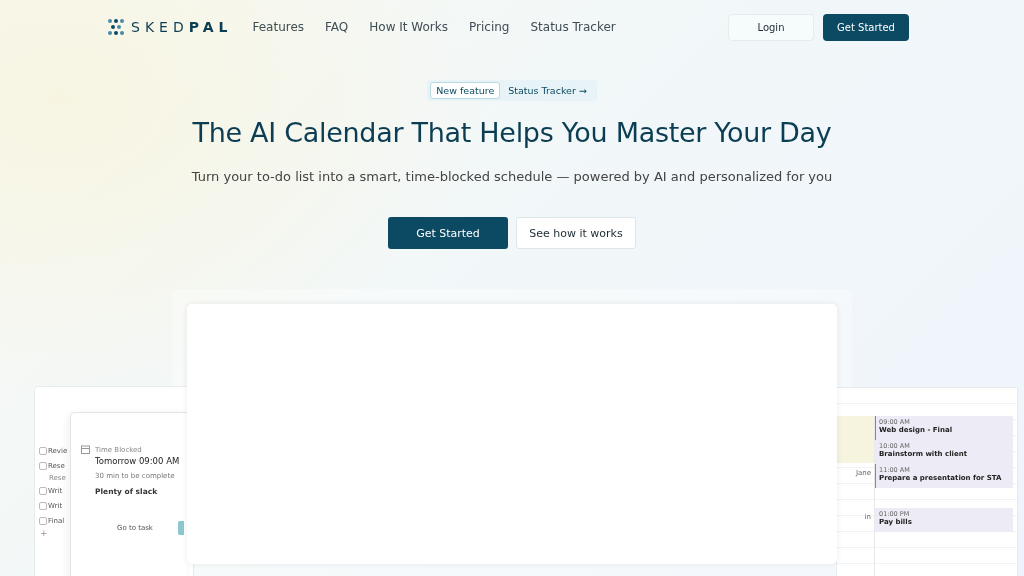  What do you see at coordinates (408, 27) in the screenshot?
I see `nav-link: How It Works` at bounding box center [408, 27].